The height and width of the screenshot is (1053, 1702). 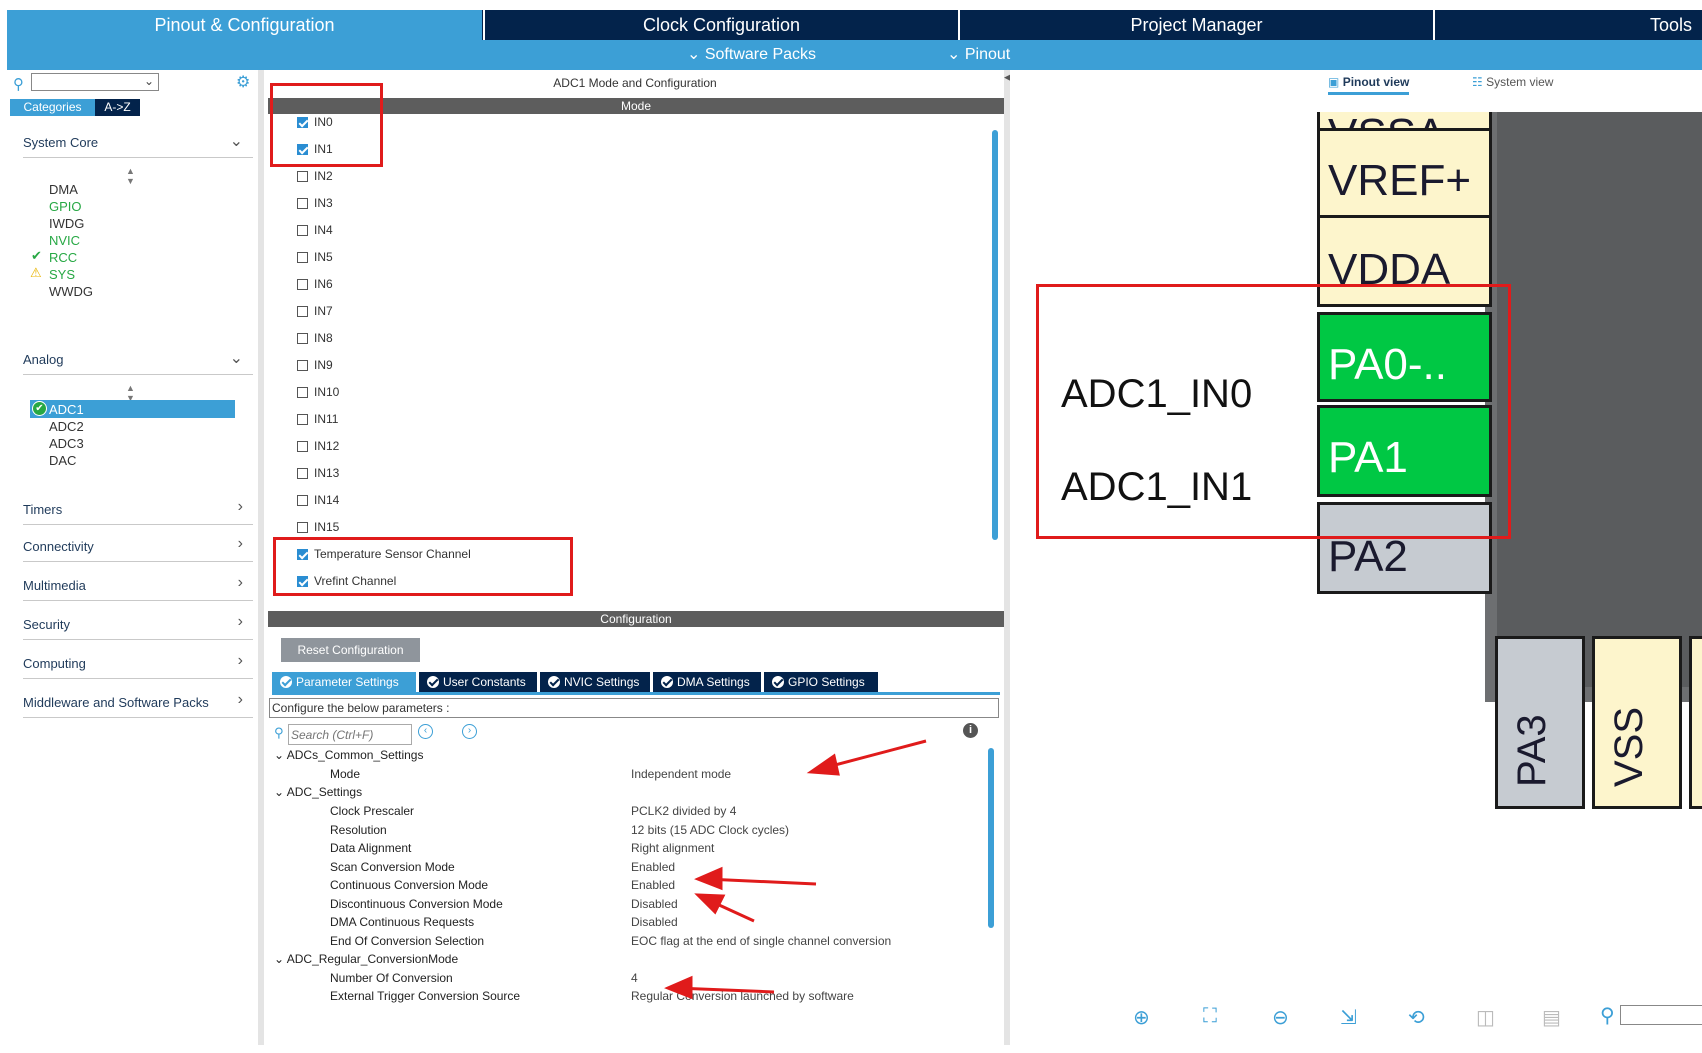 I want to click on category-system-core: System Core ⌄, so click(x=138, y=142).